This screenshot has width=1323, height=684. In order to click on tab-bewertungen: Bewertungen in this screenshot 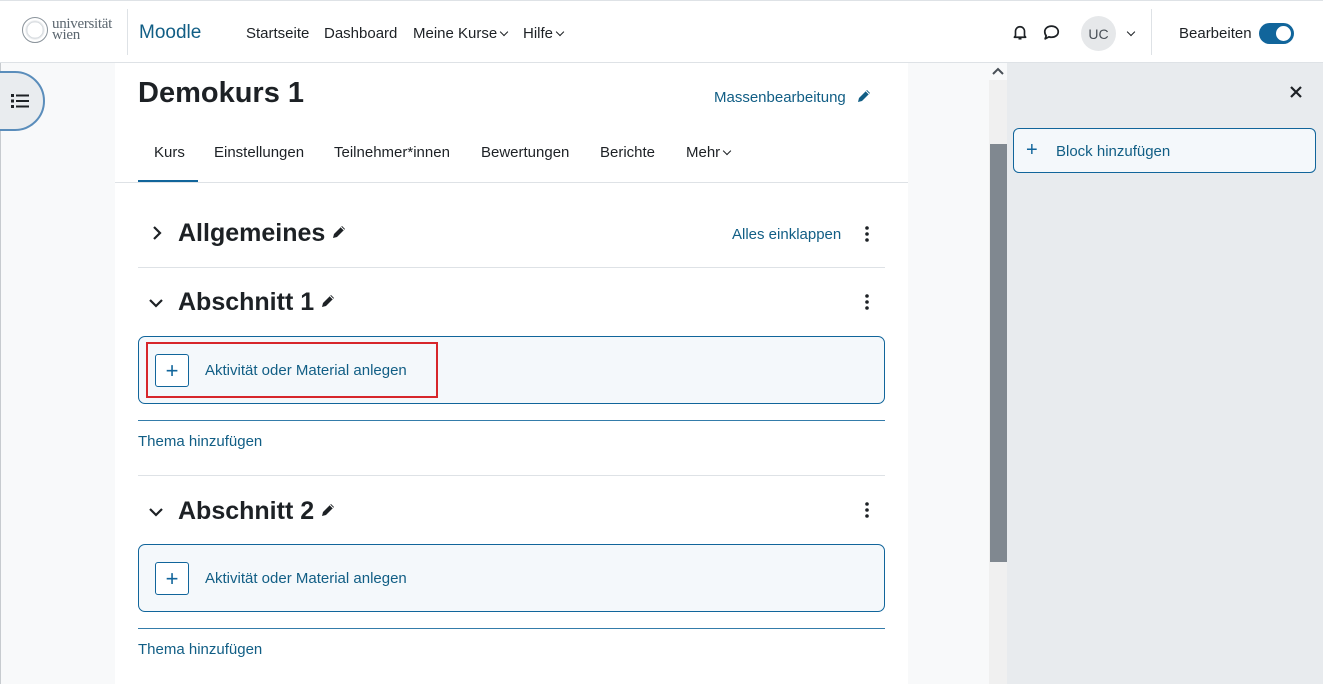, I will do `click(525, 152)`.